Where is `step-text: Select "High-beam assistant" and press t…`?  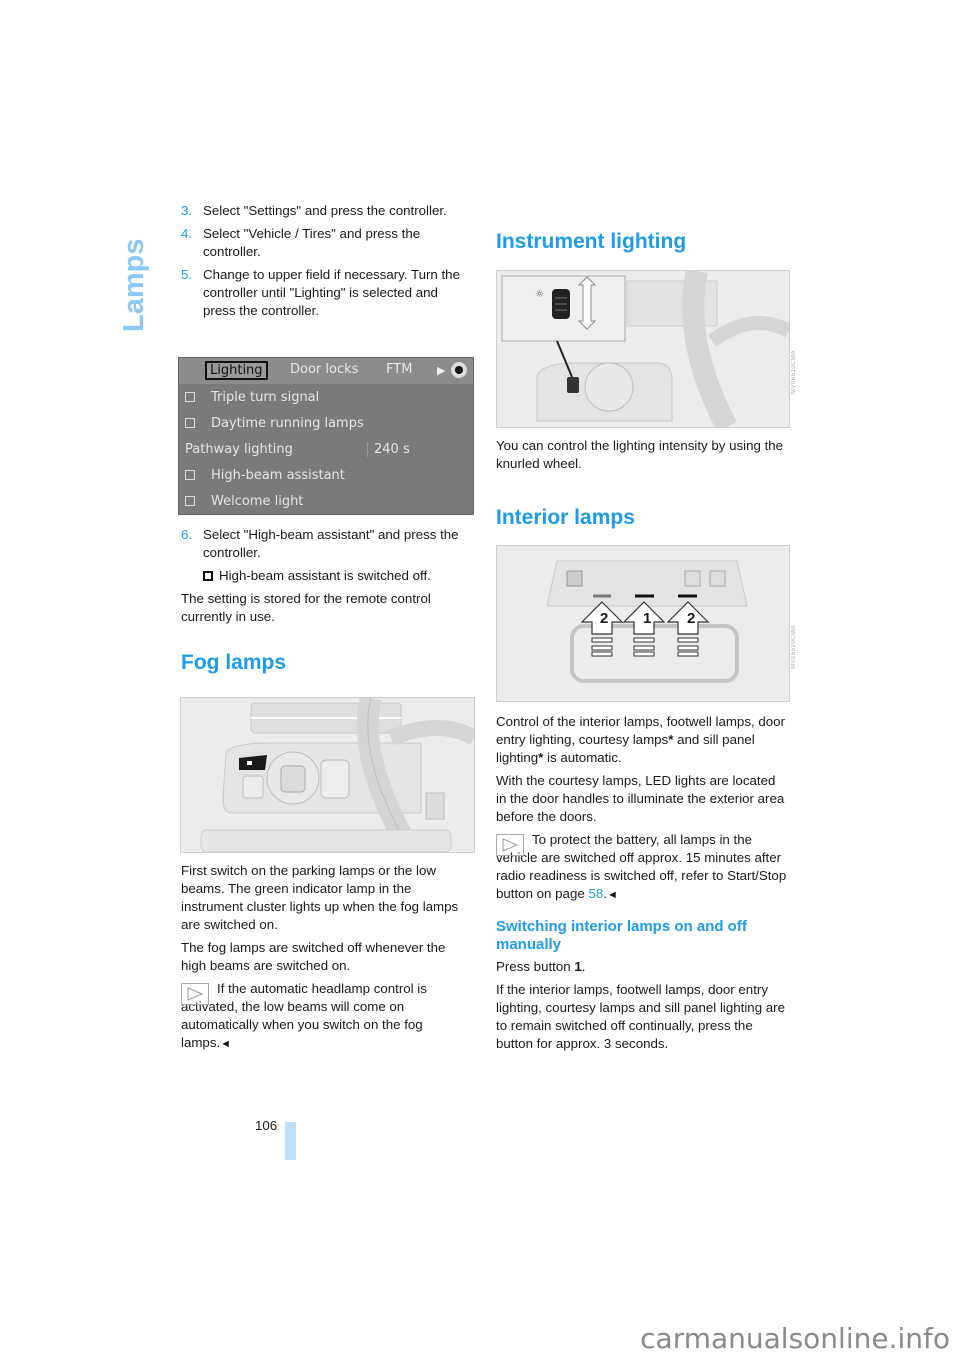 step-text: Select "High-beam assistant" and press t… is located at coordinates (331, 543).